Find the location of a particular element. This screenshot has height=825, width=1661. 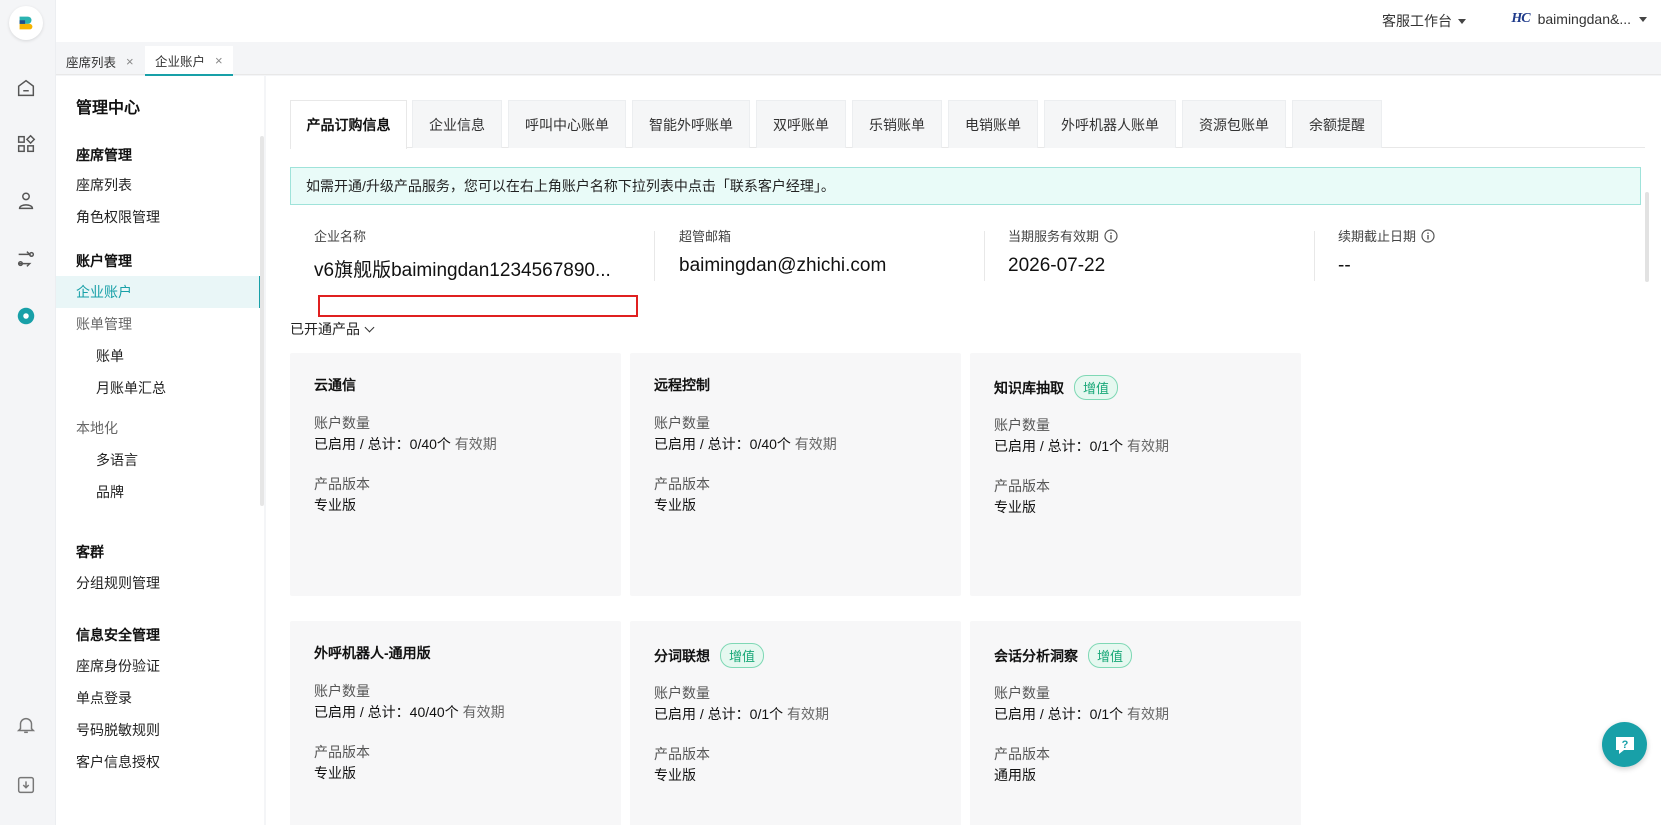

tab-telesales-bill: 电销账单 is located at coordinates (993, 124).